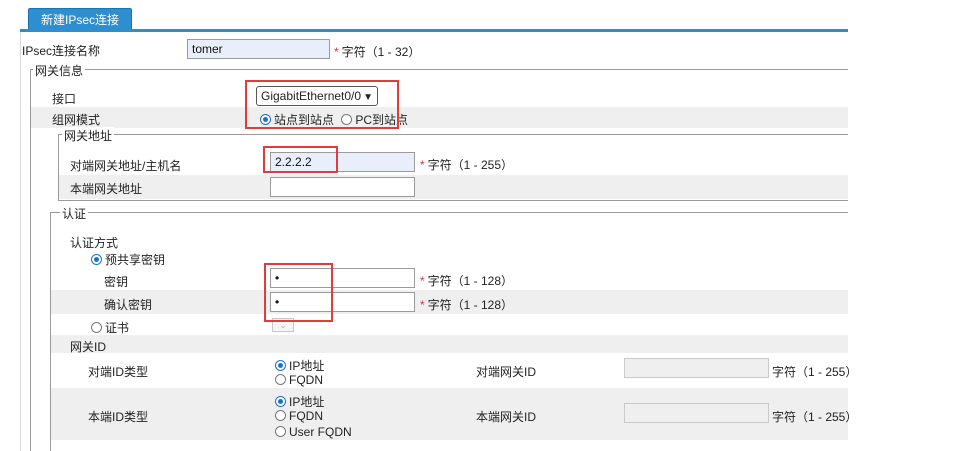  What do you see at coordinates (106, 189) in the screenshot?
I see `local-gateway-address-label: 本端网关地址` at bounding box center [106, 189].